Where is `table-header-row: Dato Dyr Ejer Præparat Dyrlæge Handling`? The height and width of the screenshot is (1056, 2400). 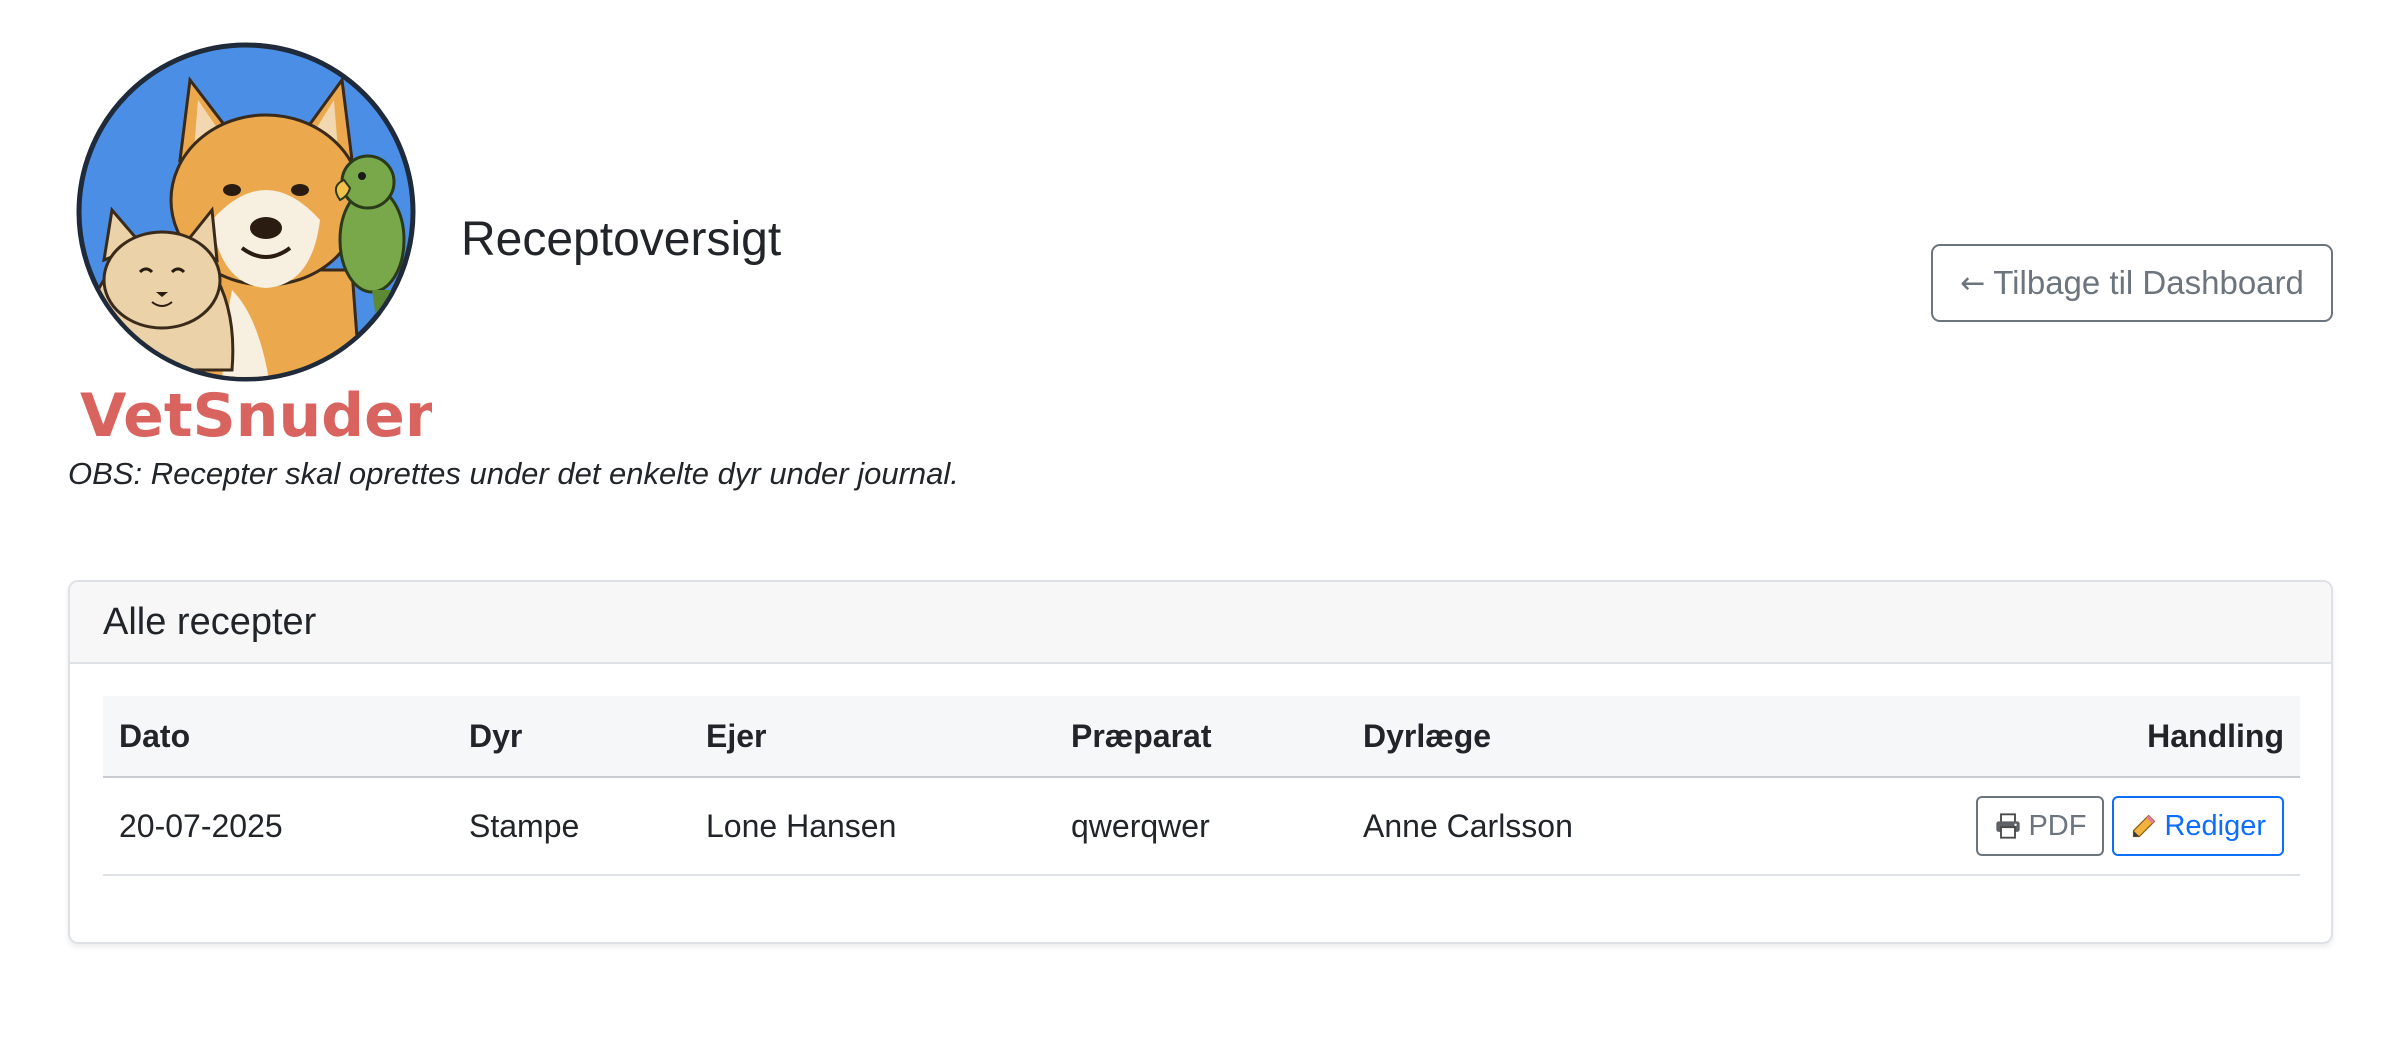 table-header-row: Dato Dyr Ejer Præparat Dyrlæge Handling is located at coordinates (1201, 737).